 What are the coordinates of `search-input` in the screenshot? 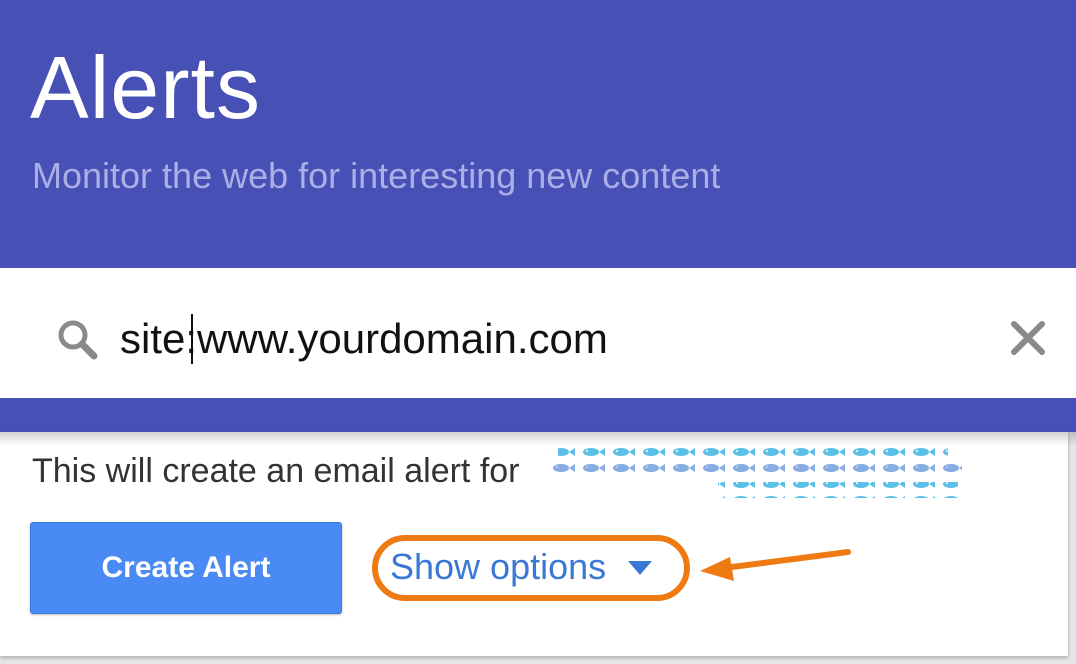 It's located at (550, 339).